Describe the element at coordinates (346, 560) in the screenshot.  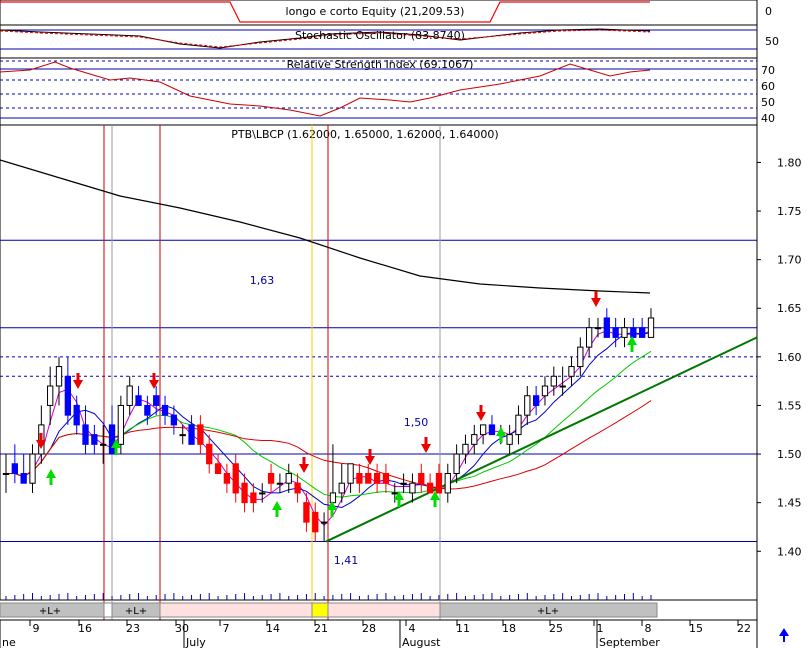
I see `level-label: 1,41` at that location.